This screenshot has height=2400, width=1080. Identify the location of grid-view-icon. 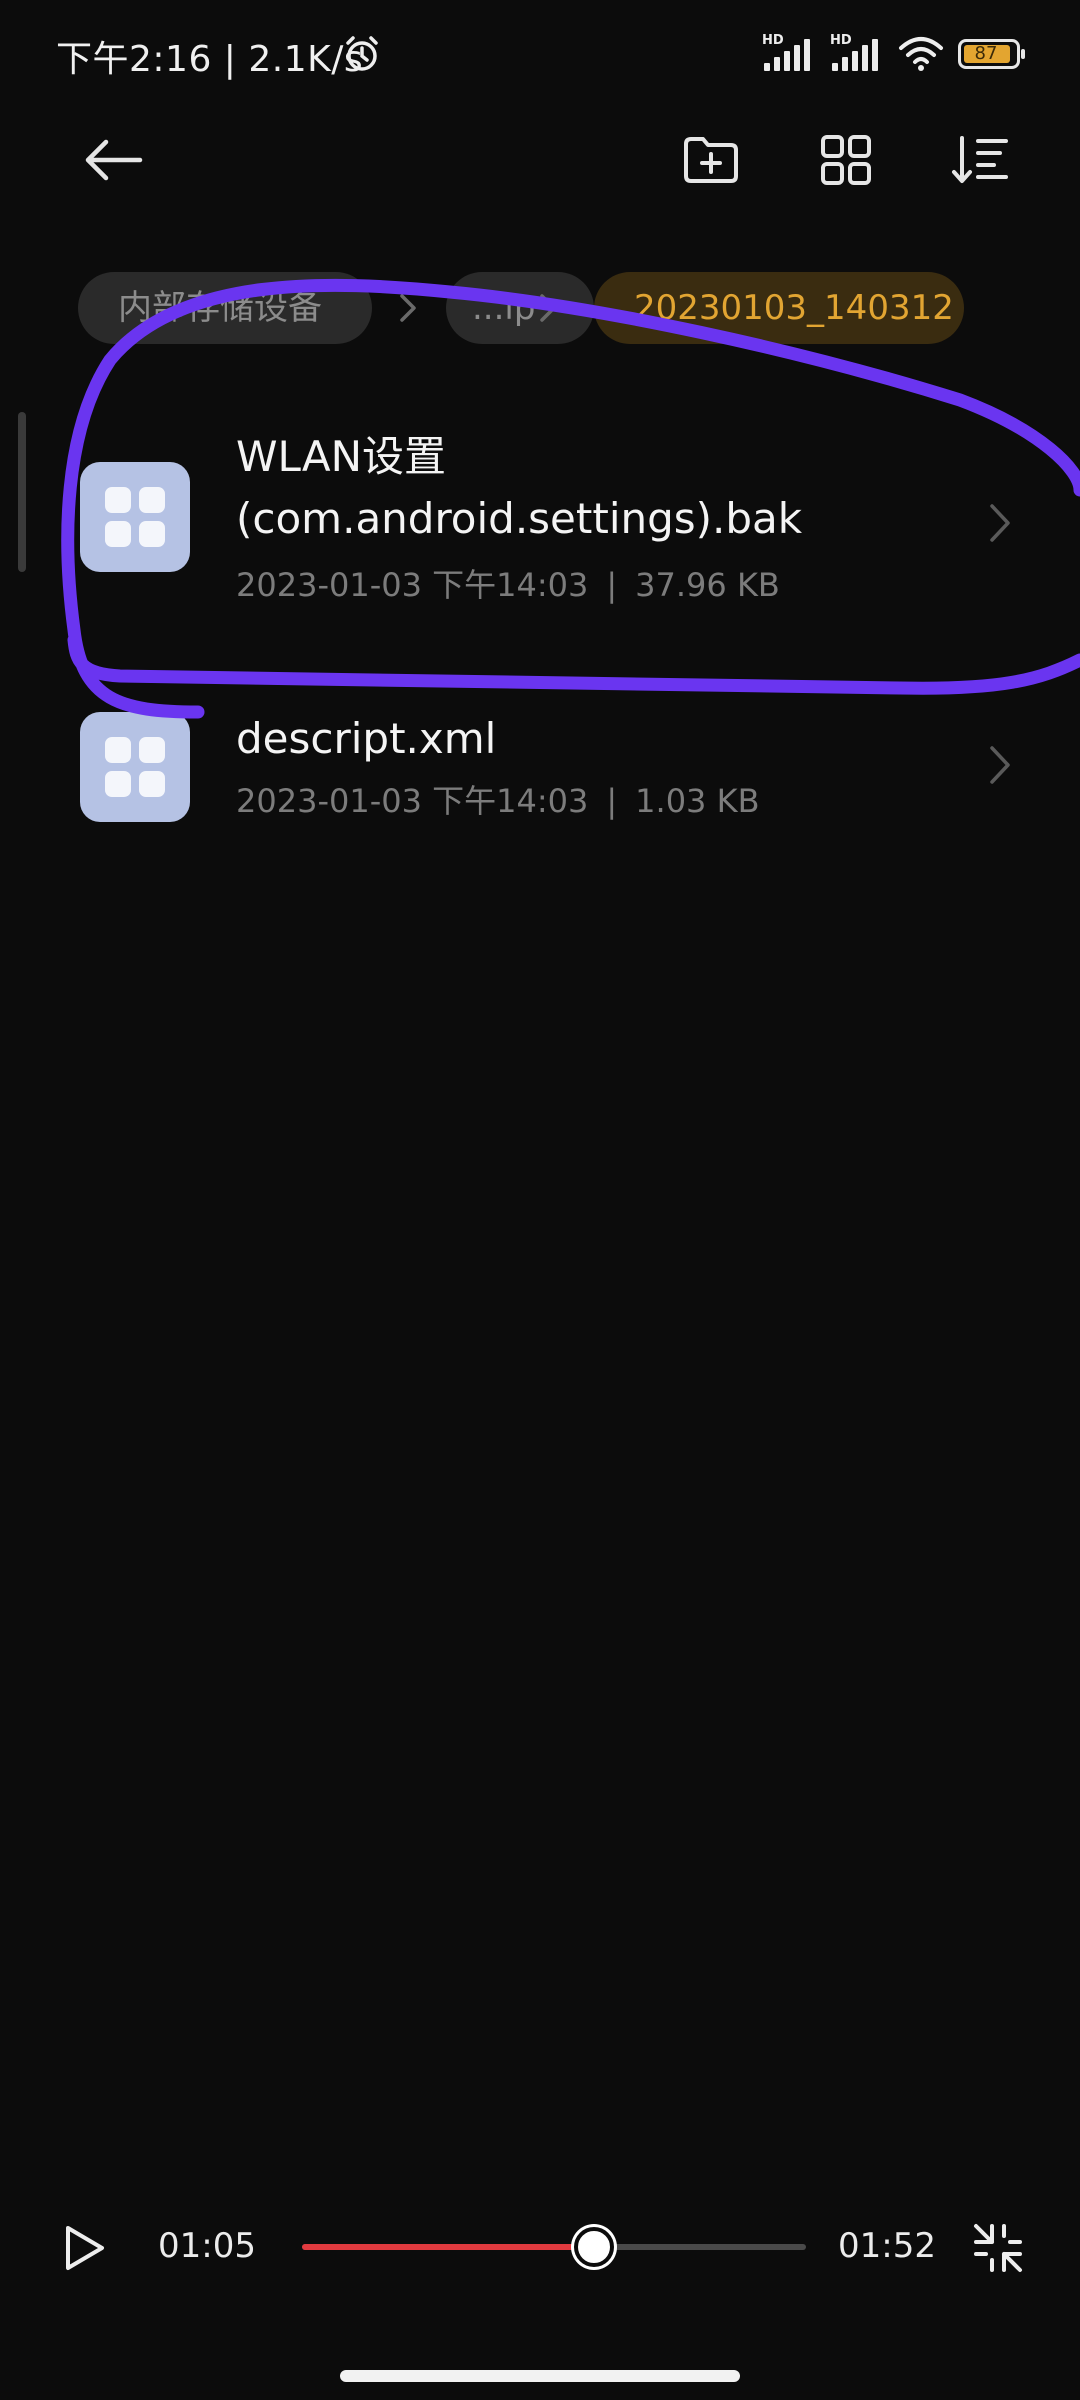
(846, 160).